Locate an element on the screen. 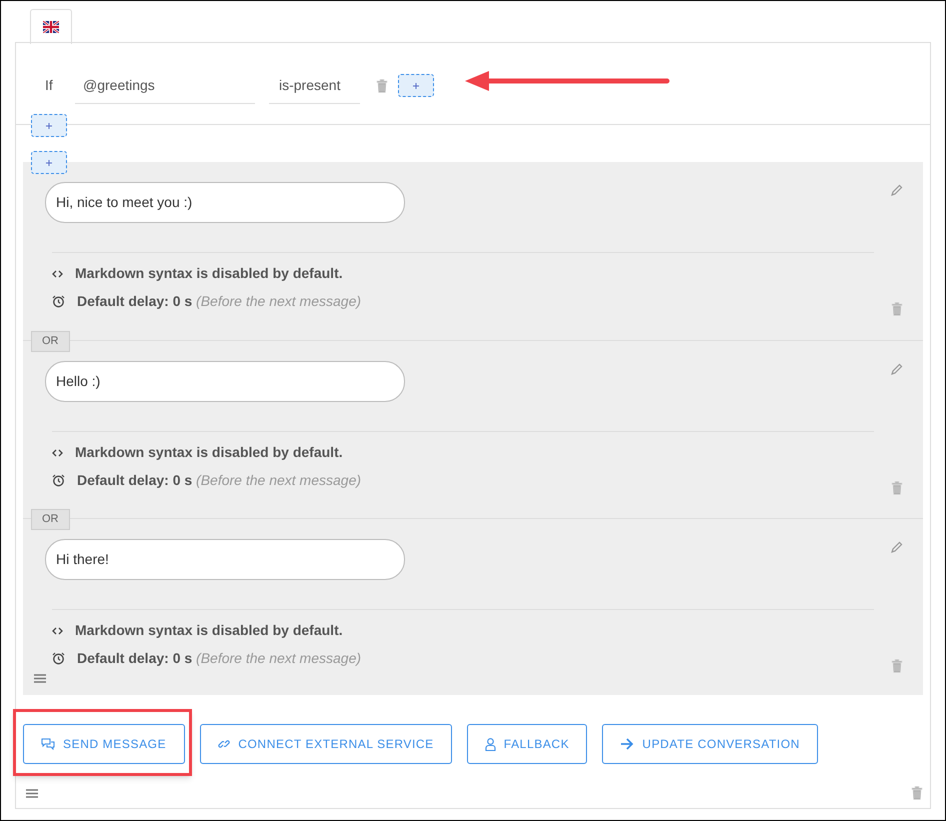  language-tab is located at coordinates (51, 26).